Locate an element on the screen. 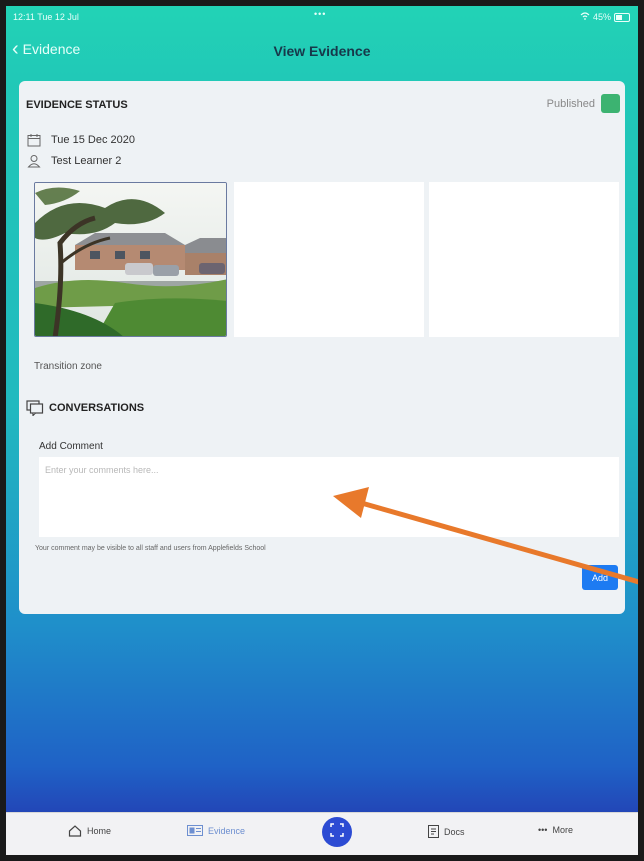 This screenshot has height=861, width=644. evidence-caption: Transition zone is located at coordinates (68, 366).